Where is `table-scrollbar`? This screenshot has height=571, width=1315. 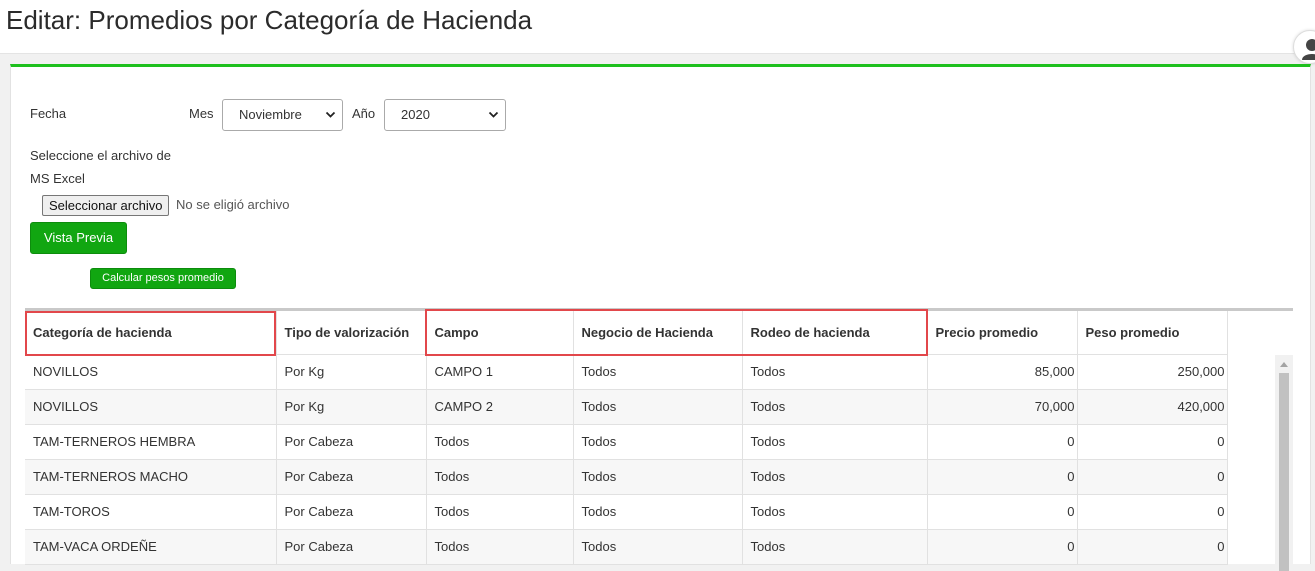 table-scrollbar is located at coordinates (1284, 463).